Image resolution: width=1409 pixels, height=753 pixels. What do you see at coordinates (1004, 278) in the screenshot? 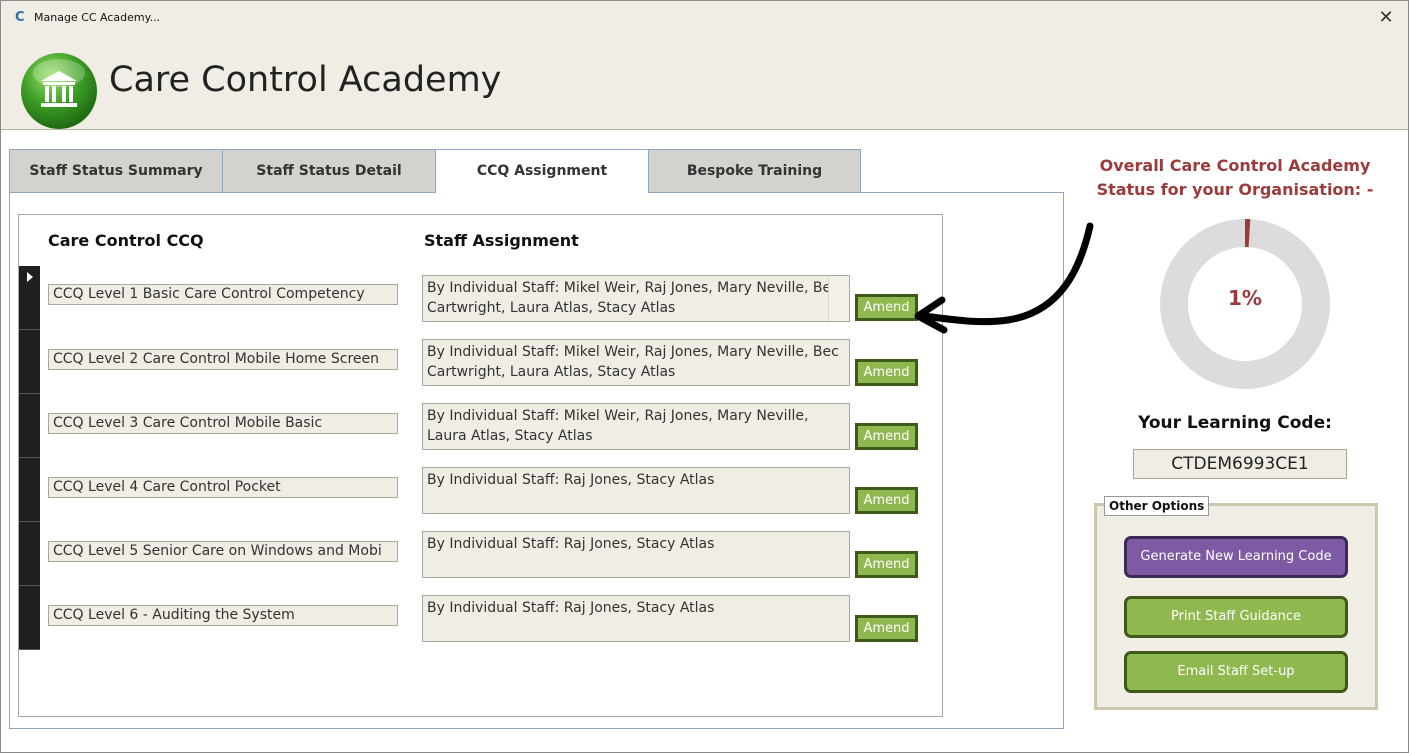
I see `annotation-arrow-icon` at bounding box center [1004, 278].